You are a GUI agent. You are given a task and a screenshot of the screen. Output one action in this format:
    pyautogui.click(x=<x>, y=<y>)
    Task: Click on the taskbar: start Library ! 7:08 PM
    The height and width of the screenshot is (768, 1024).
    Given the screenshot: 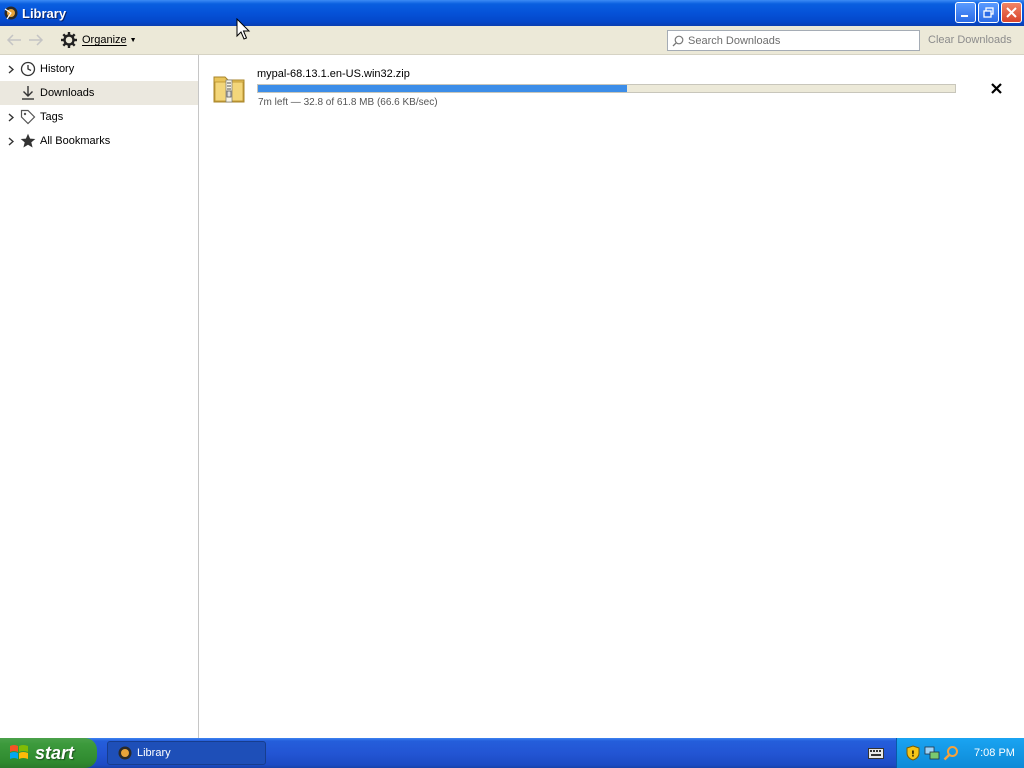 What is the action you would take?
    pyautogui.click(x=512, y=753)
    